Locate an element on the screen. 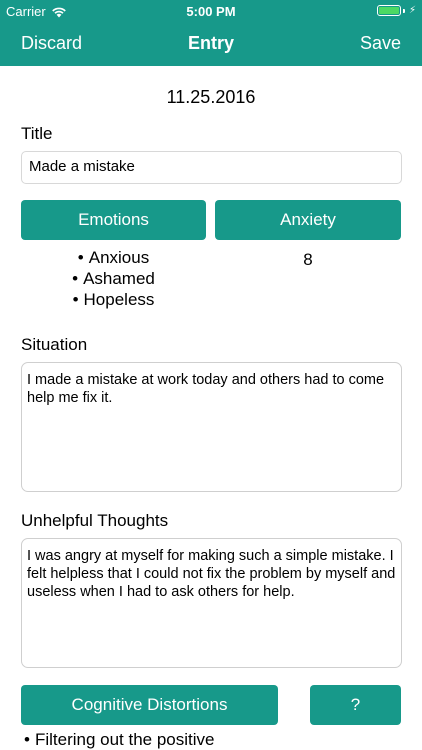 This screenshot has height=750, width=422. situation-label: Situation is located at coordinates (54, 344).